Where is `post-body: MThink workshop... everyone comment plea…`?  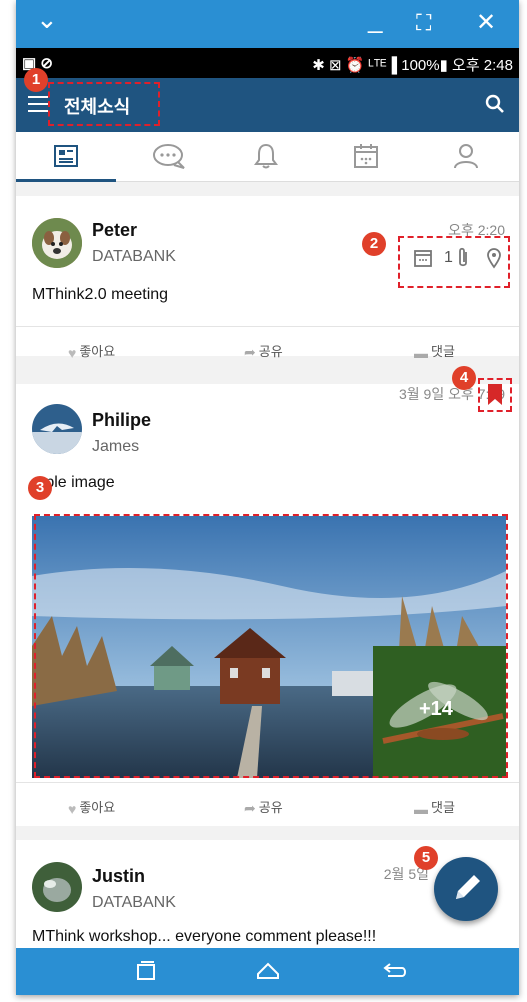 post-body: MThink workshop... everyone comment plea… is located at coordinates (204, 936).